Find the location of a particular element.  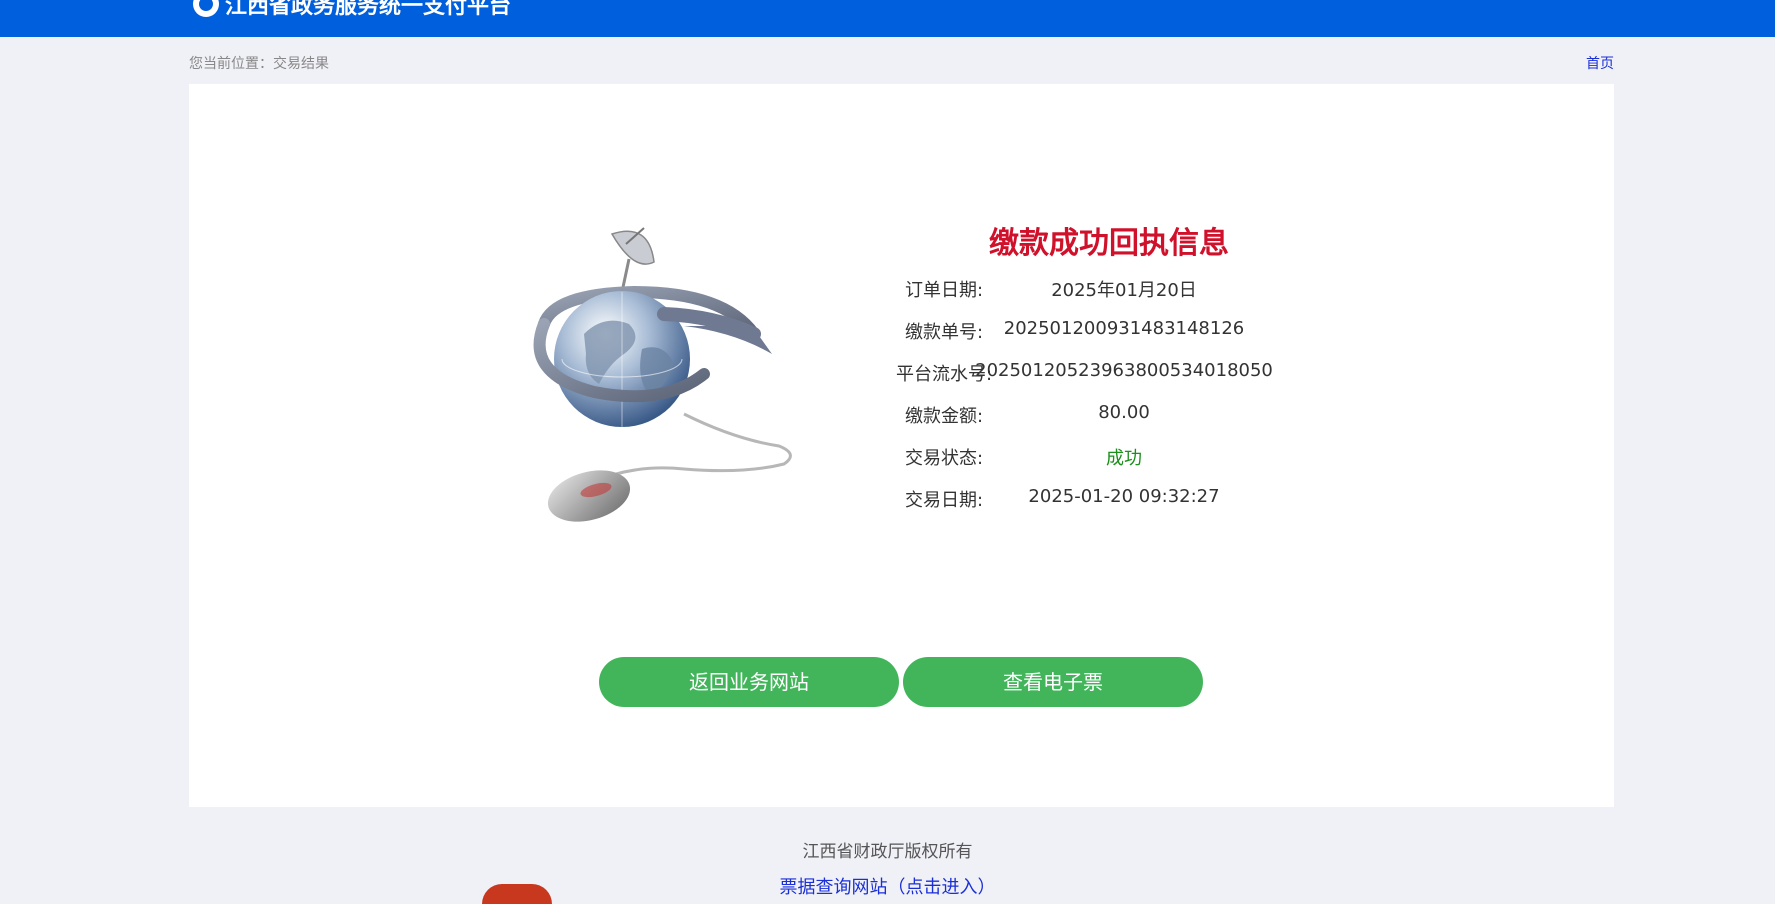

payment-number-label: 缴款单号: is located at coordinates (944, 332).